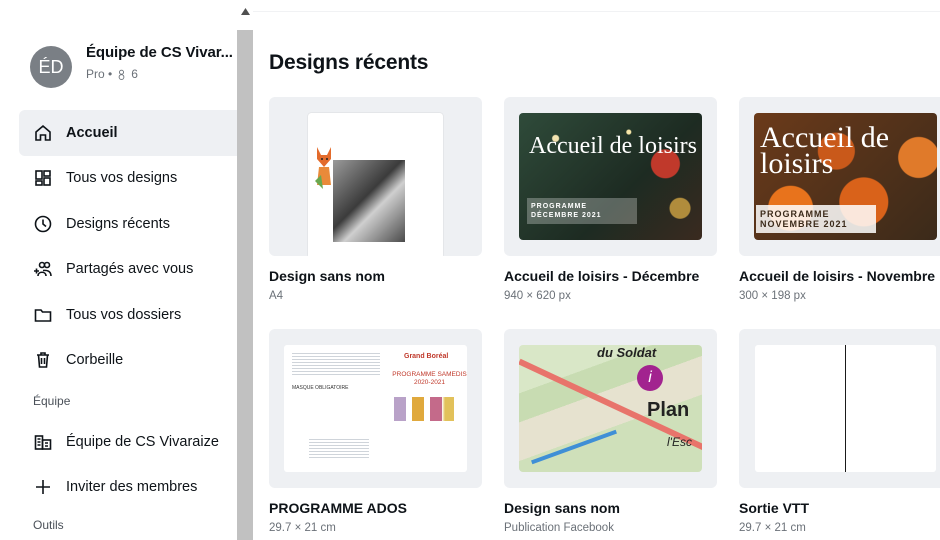 This screenshot has width=940, height=540. Describe the element at coordinates (804, 219) in the screenshot. I see `poster-band-text: PROGRAMME NOVEMBRE 2021` at that location.